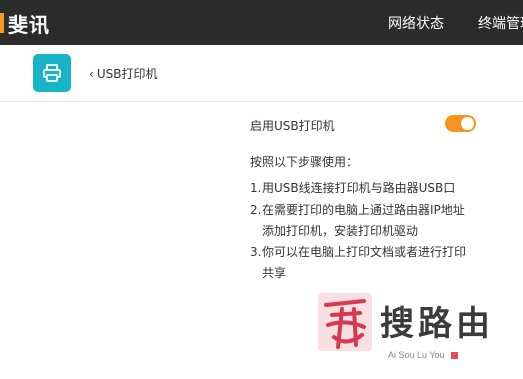  What do you see at coordinates (359, 188) in the screenshot?
I see `step-text: 用USB线连接打印机与路由器USB口` at bounding box center [359, 188].